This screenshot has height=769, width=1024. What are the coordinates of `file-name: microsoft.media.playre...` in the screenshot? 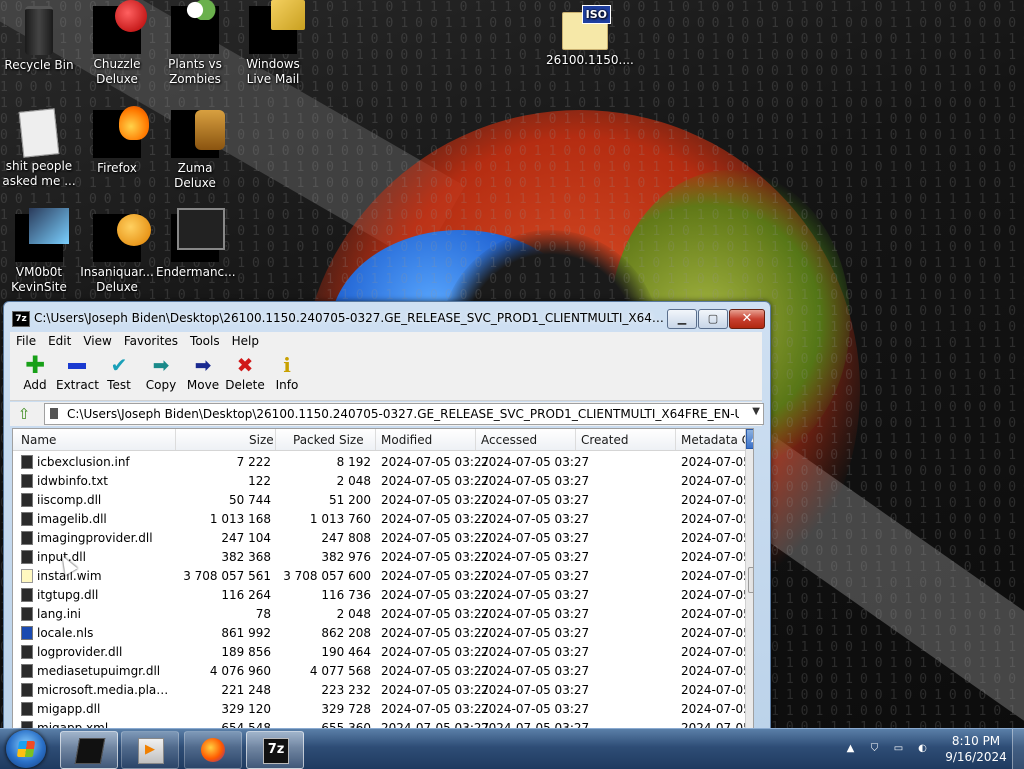 It's located at (106, 690).